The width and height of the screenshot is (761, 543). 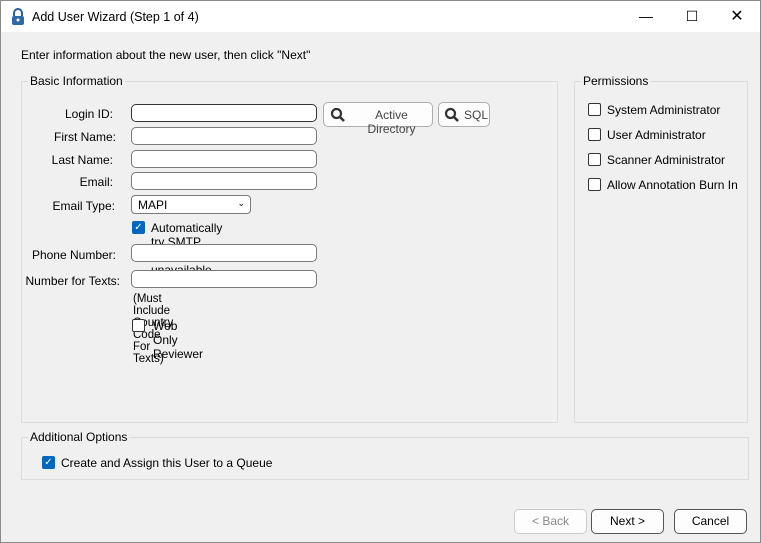 What do you see at coordinates (224, 136) in the screenshot?
I see `first-name-input` at bounding box center [224, 136].